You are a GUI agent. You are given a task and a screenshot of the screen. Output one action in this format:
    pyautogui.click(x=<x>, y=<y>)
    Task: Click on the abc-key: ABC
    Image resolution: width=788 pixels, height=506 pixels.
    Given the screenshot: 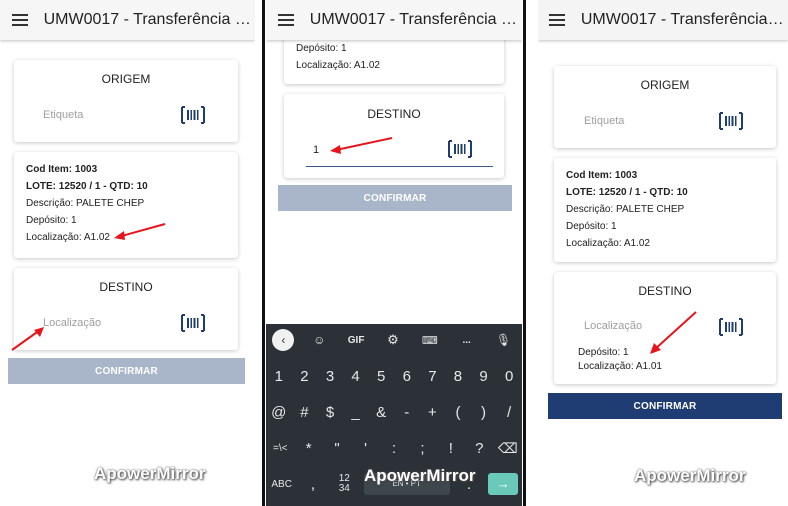 What is the action you would take?
    pyautogui.click(x=282, y=484)
    